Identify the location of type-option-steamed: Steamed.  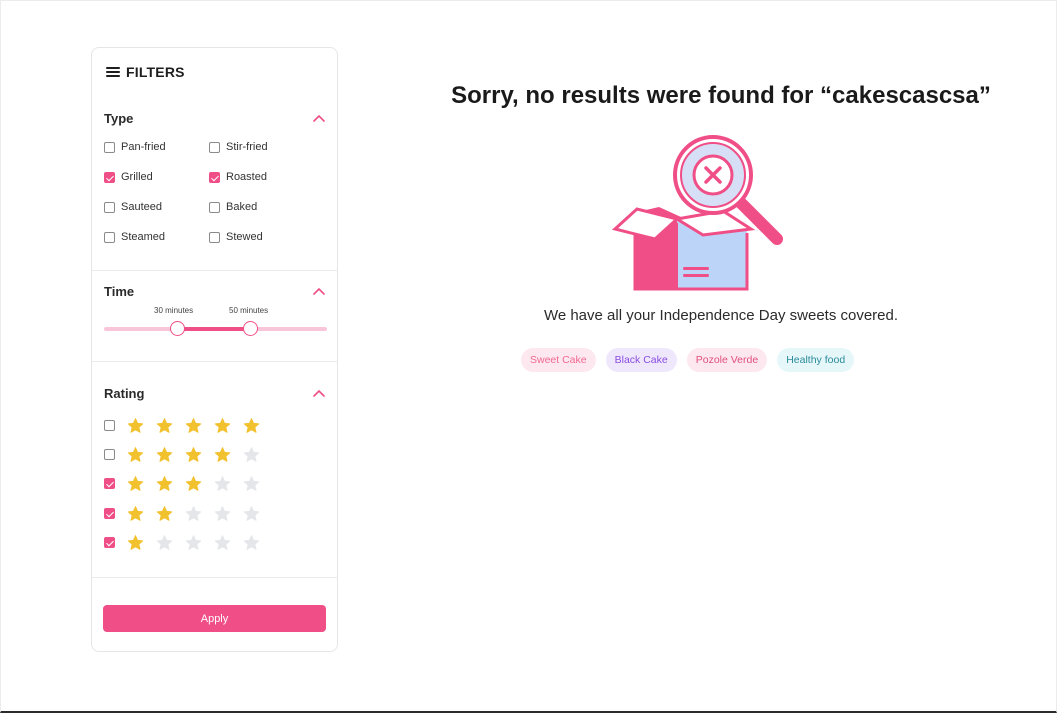
(134, 237).